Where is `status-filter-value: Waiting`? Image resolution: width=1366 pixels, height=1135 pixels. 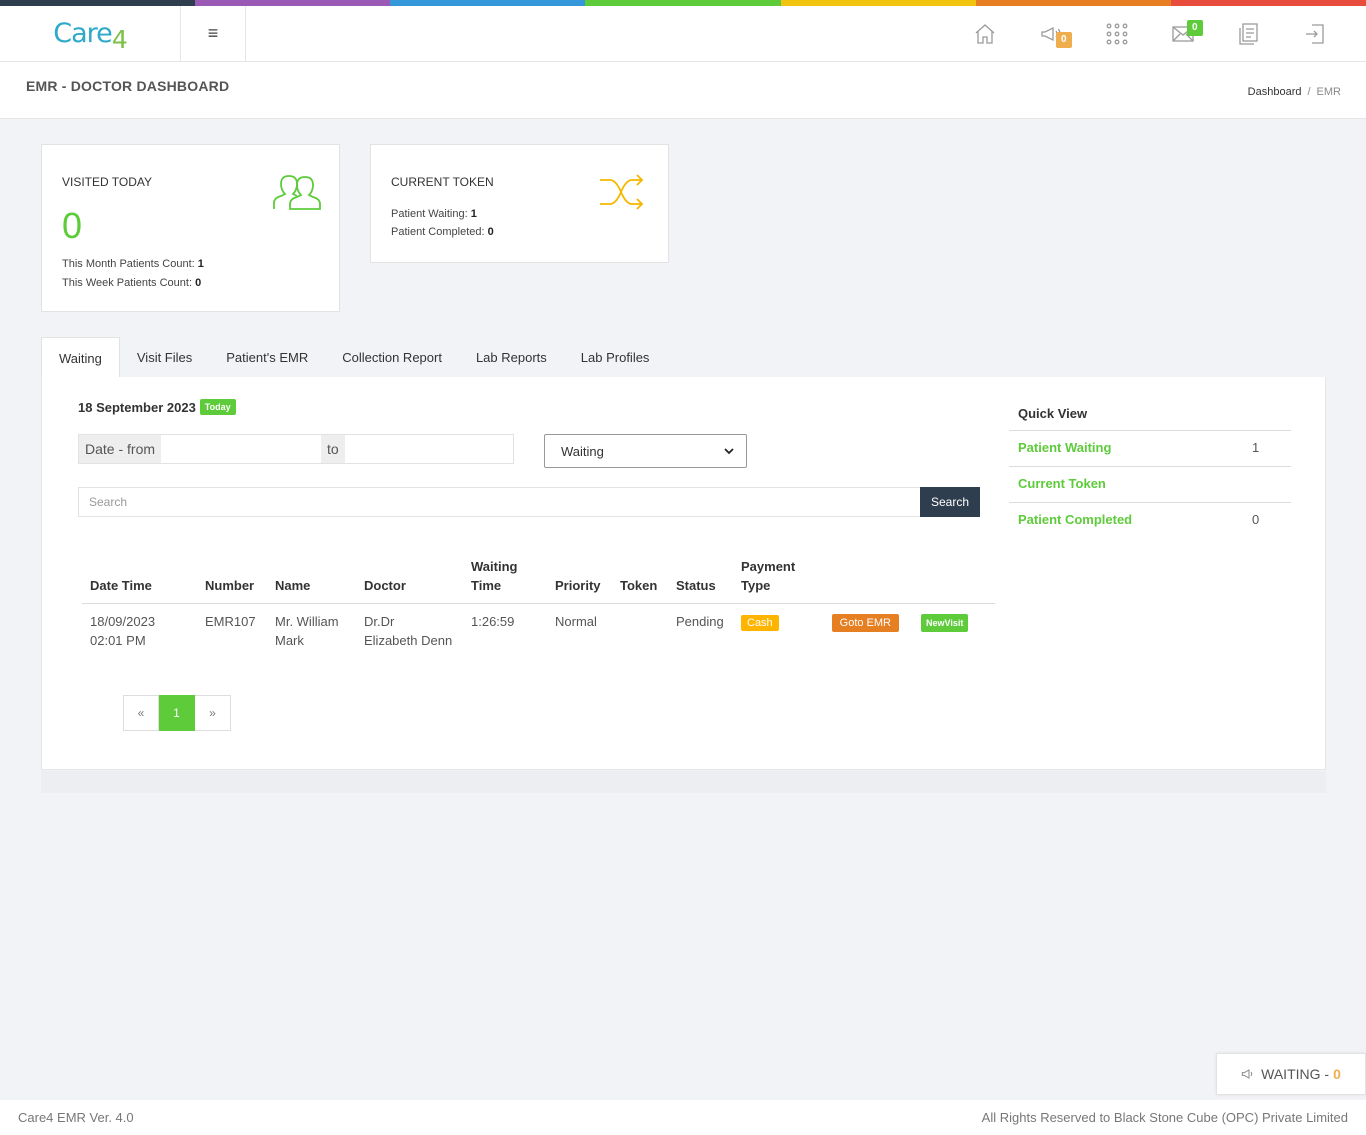
status-filter-value: Waiting is located at coordinates (582, 451).